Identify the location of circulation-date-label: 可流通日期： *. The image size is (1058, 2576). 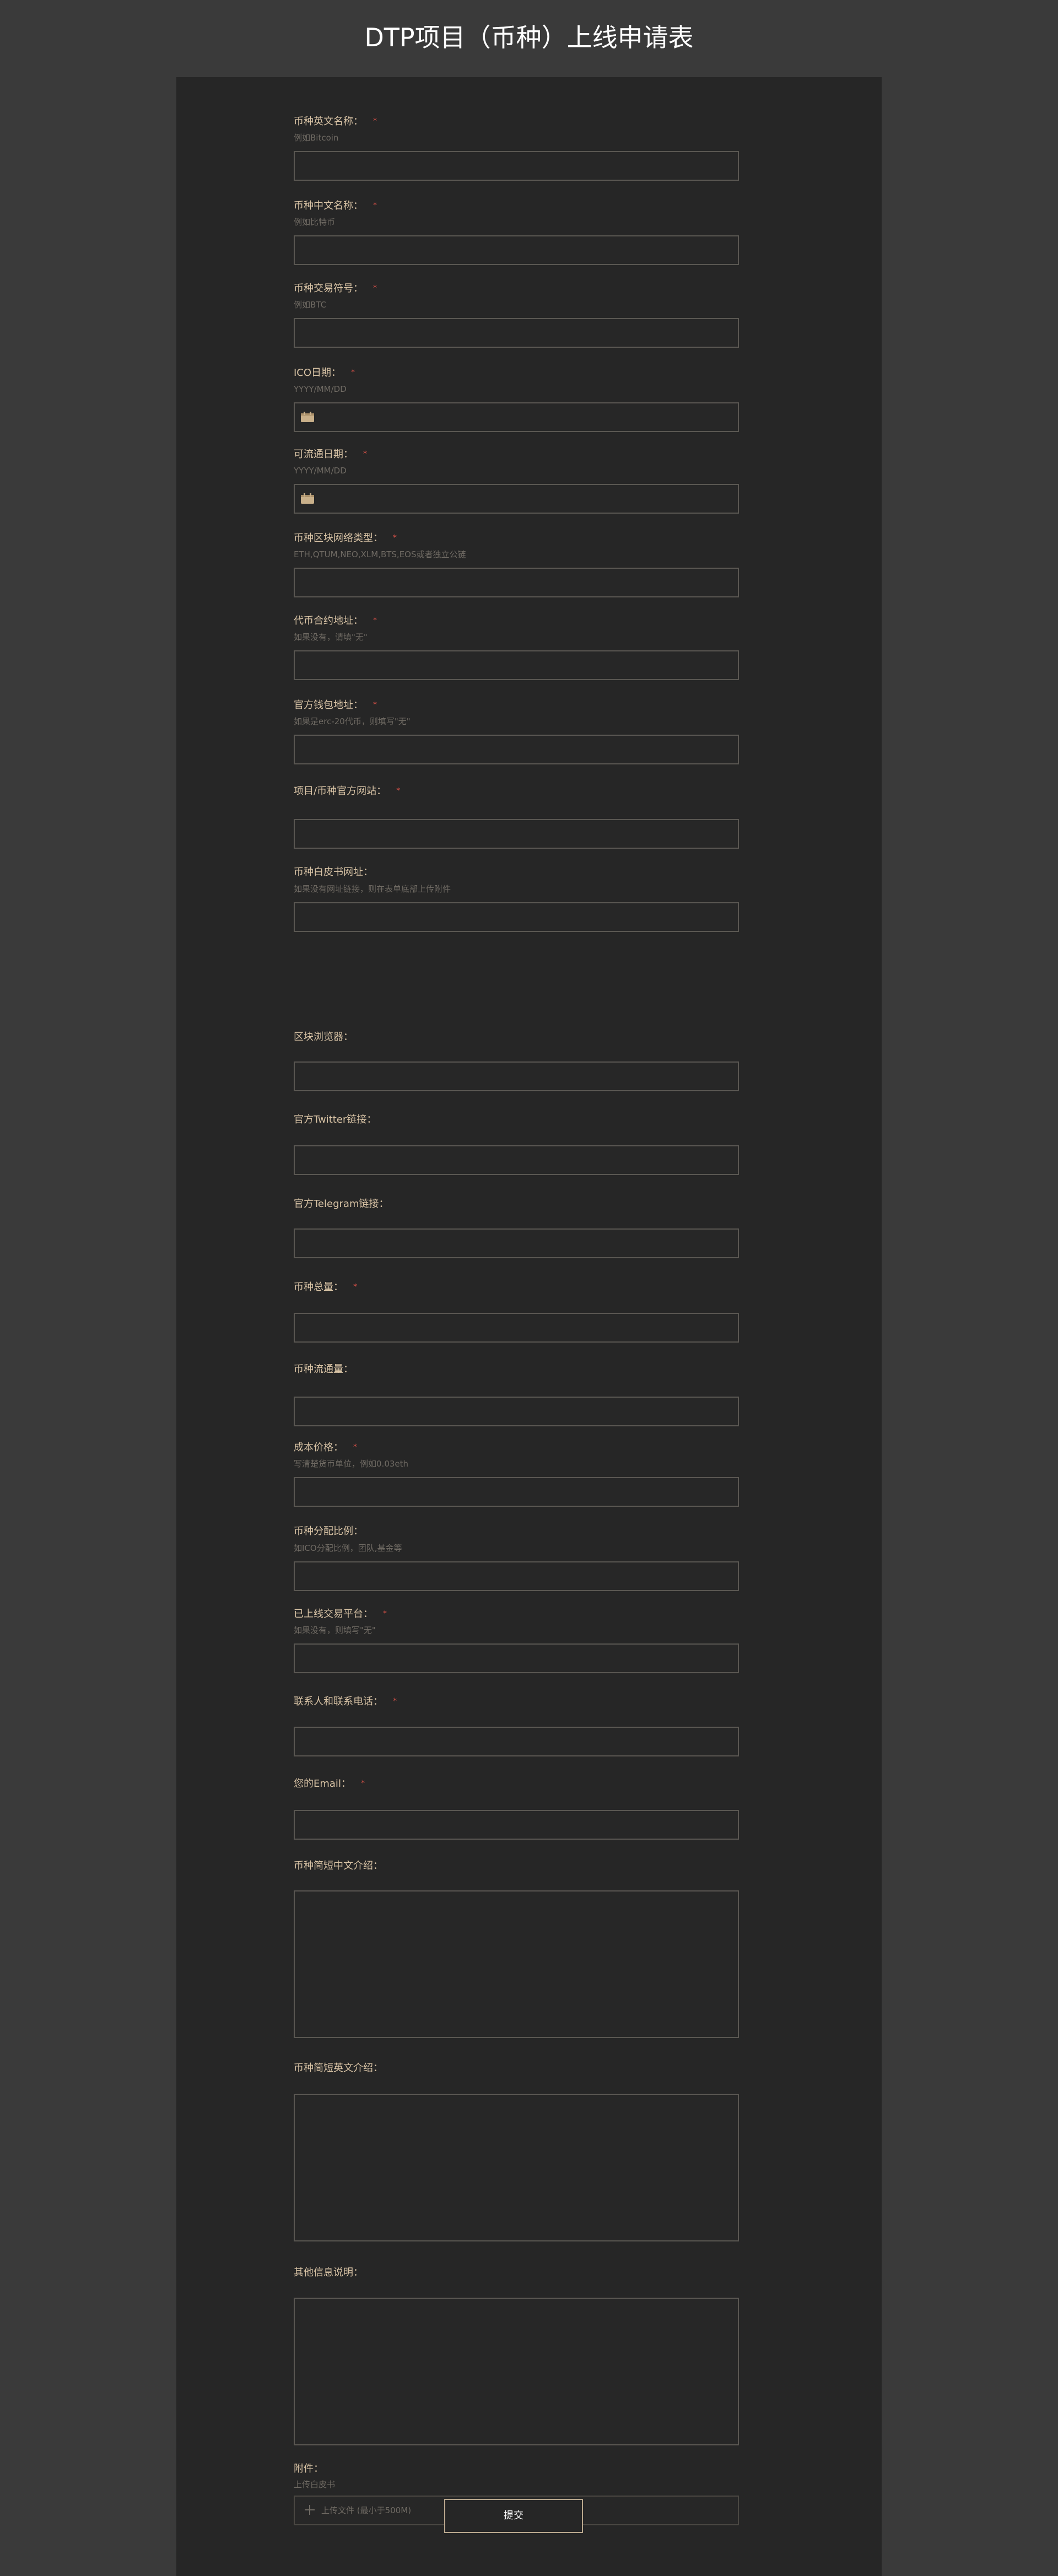
(330, 455).